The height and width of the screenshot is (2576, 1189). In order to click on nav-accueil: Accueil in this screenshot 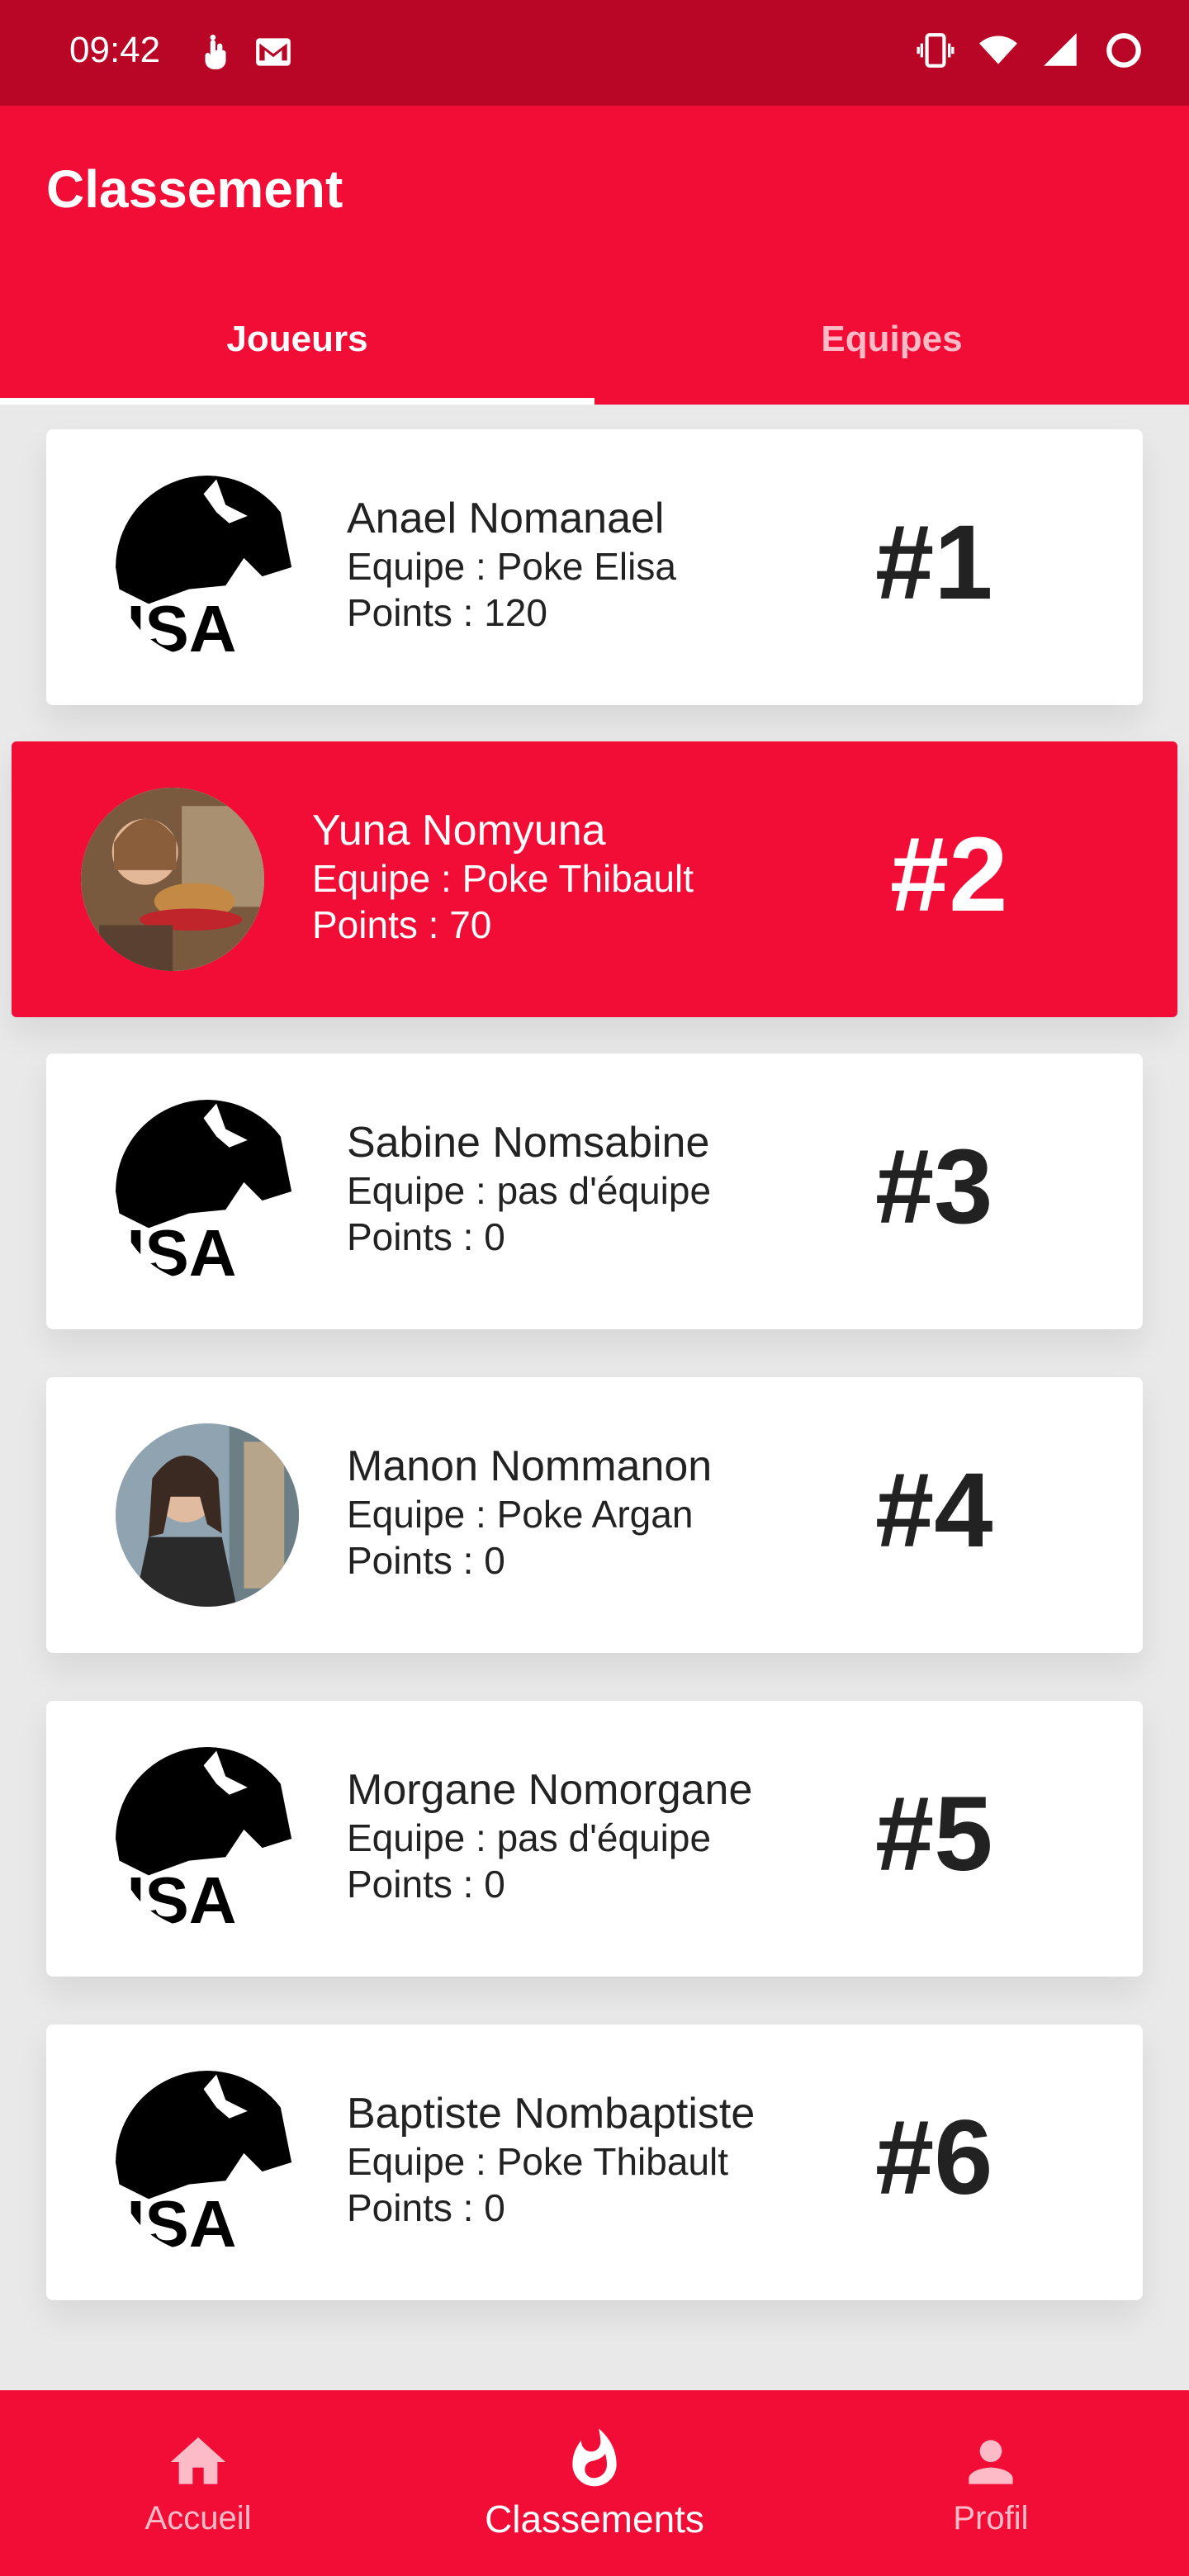, I will do `click(198, 2483)`.